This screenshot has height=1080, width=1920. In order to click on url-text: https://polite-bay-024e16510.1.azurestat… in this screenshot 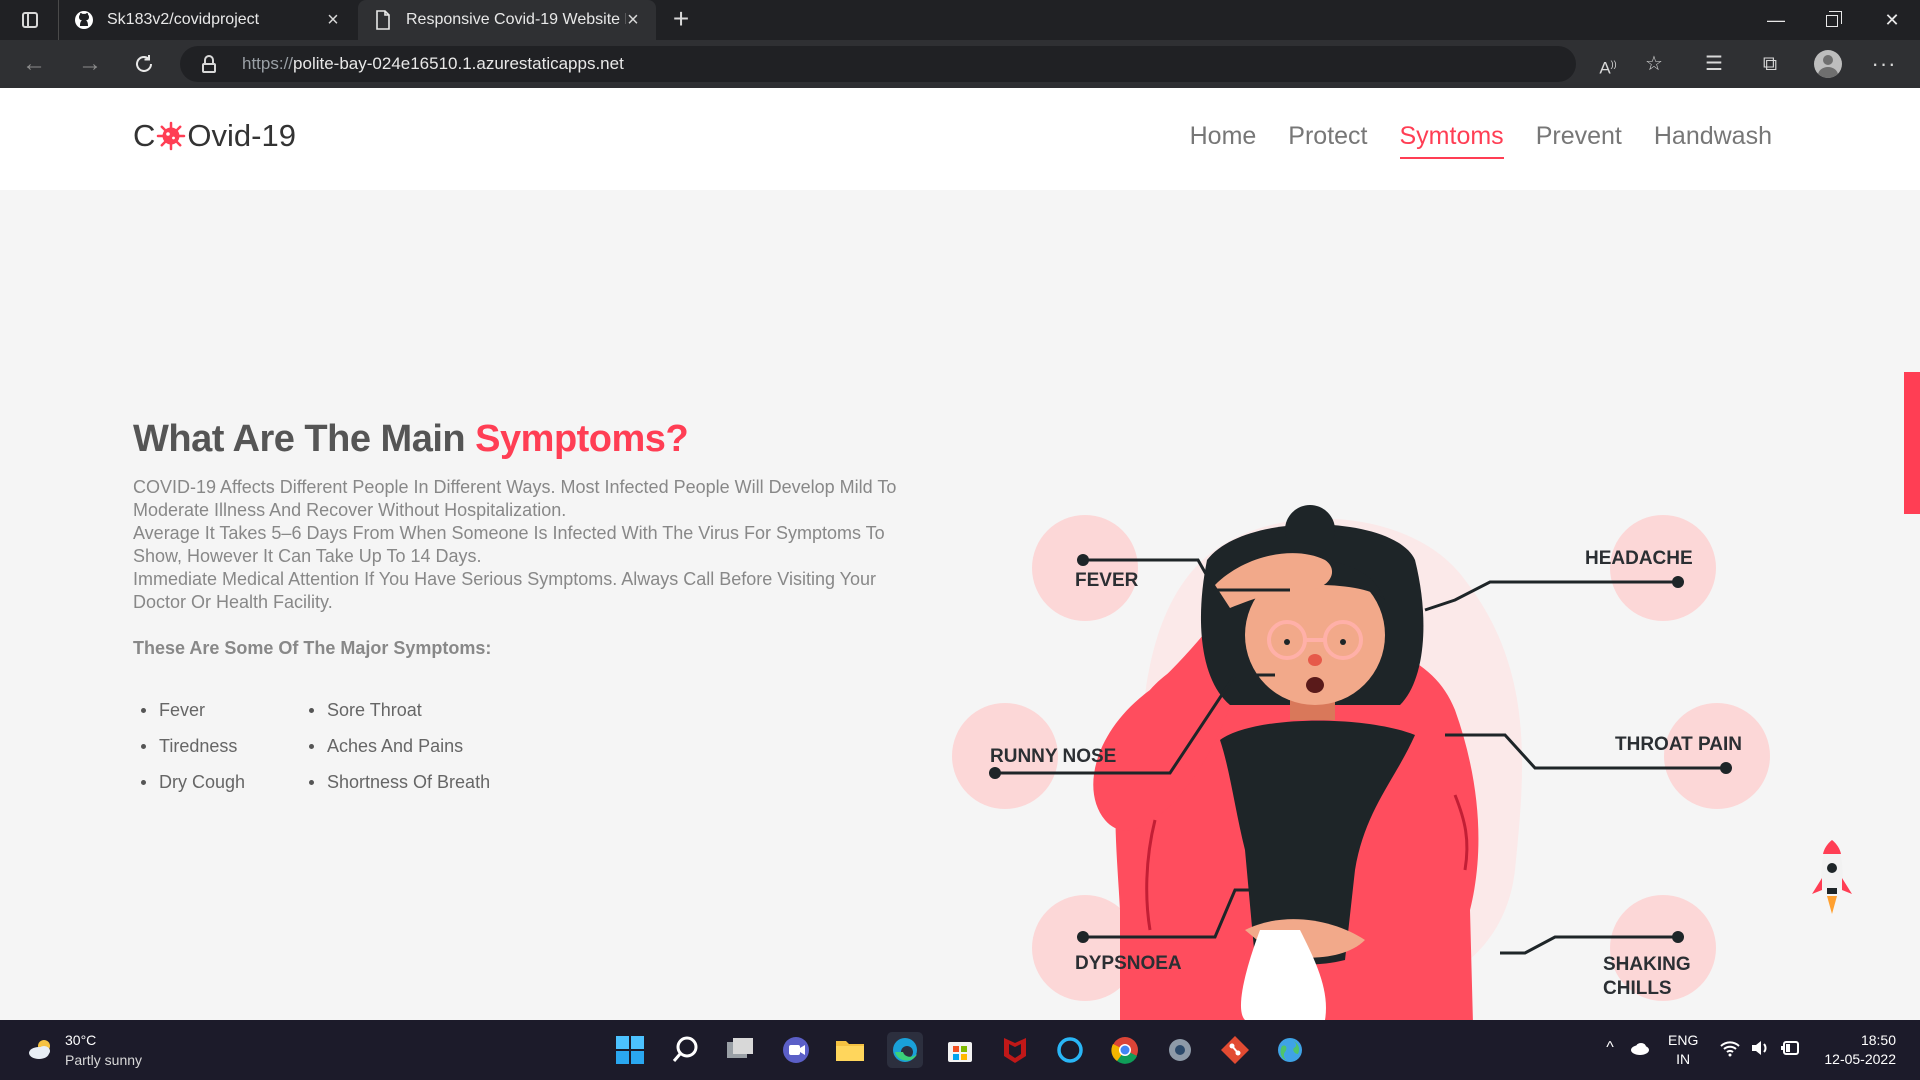, I will do `click(433, 63)`.